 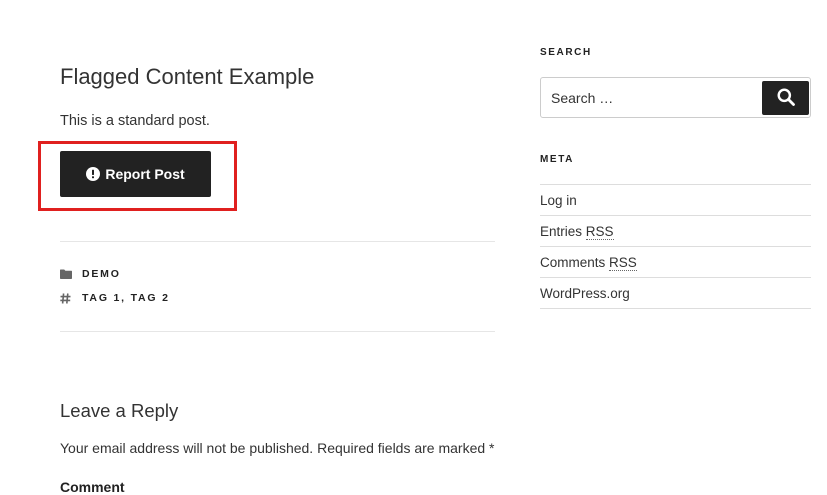 What do you see at coordinates (119, 410) in the screenshot?
I see `reply-title: Leave a Reply` at bounding box center [119, 410].